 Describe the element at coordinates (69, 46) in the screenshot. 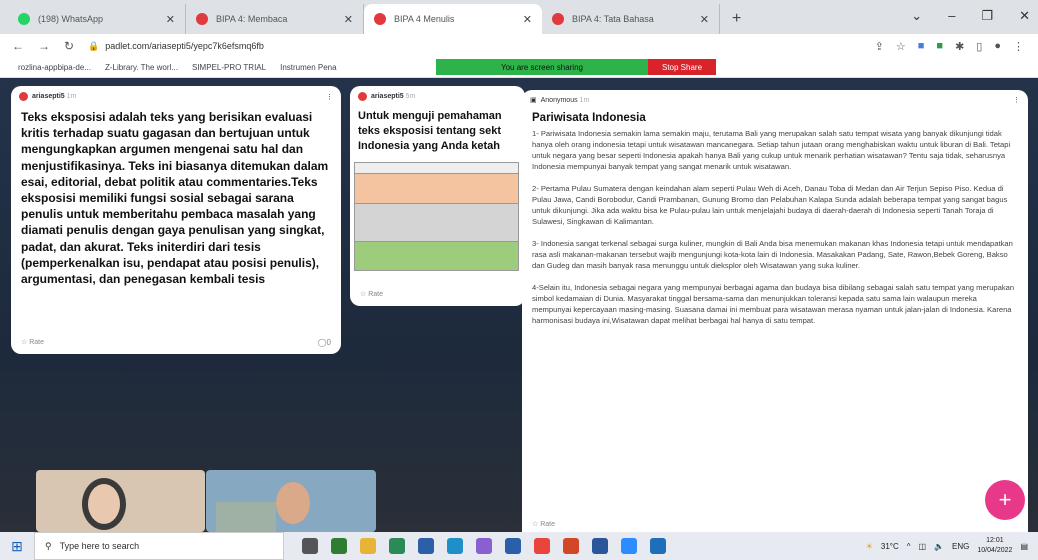

I see `reload-icon: ↻` at that location.